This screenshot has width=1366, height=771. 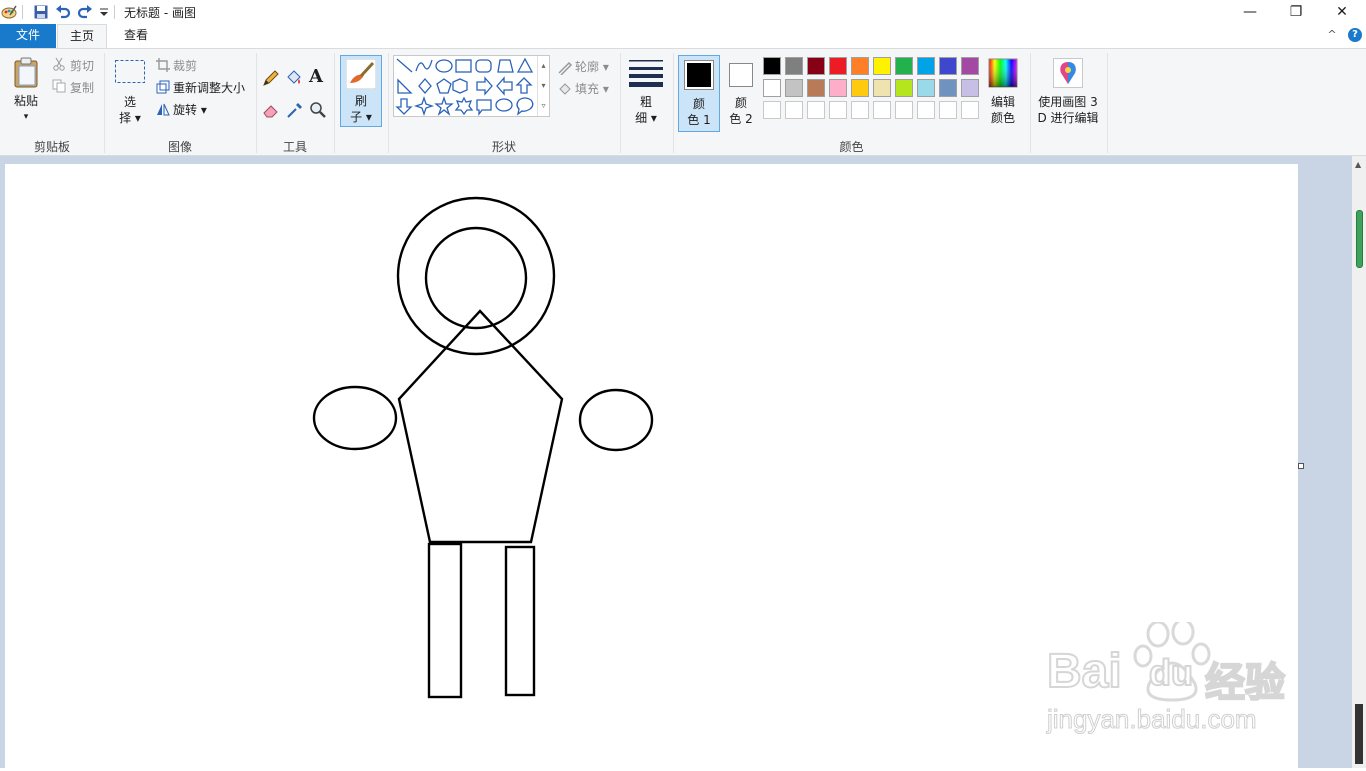 What do you see at coordinates (316, 76) in the screenshot?
I see `text-tool-icon: A` at bounding box center [316, 76].